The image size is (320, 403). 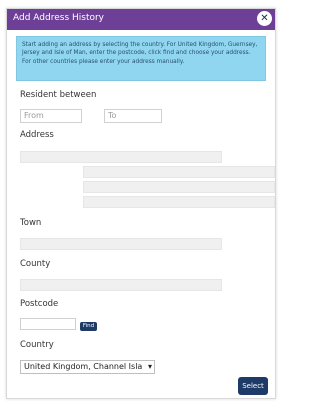 I want to click on town-label: Town, so click(x=31, y=223).